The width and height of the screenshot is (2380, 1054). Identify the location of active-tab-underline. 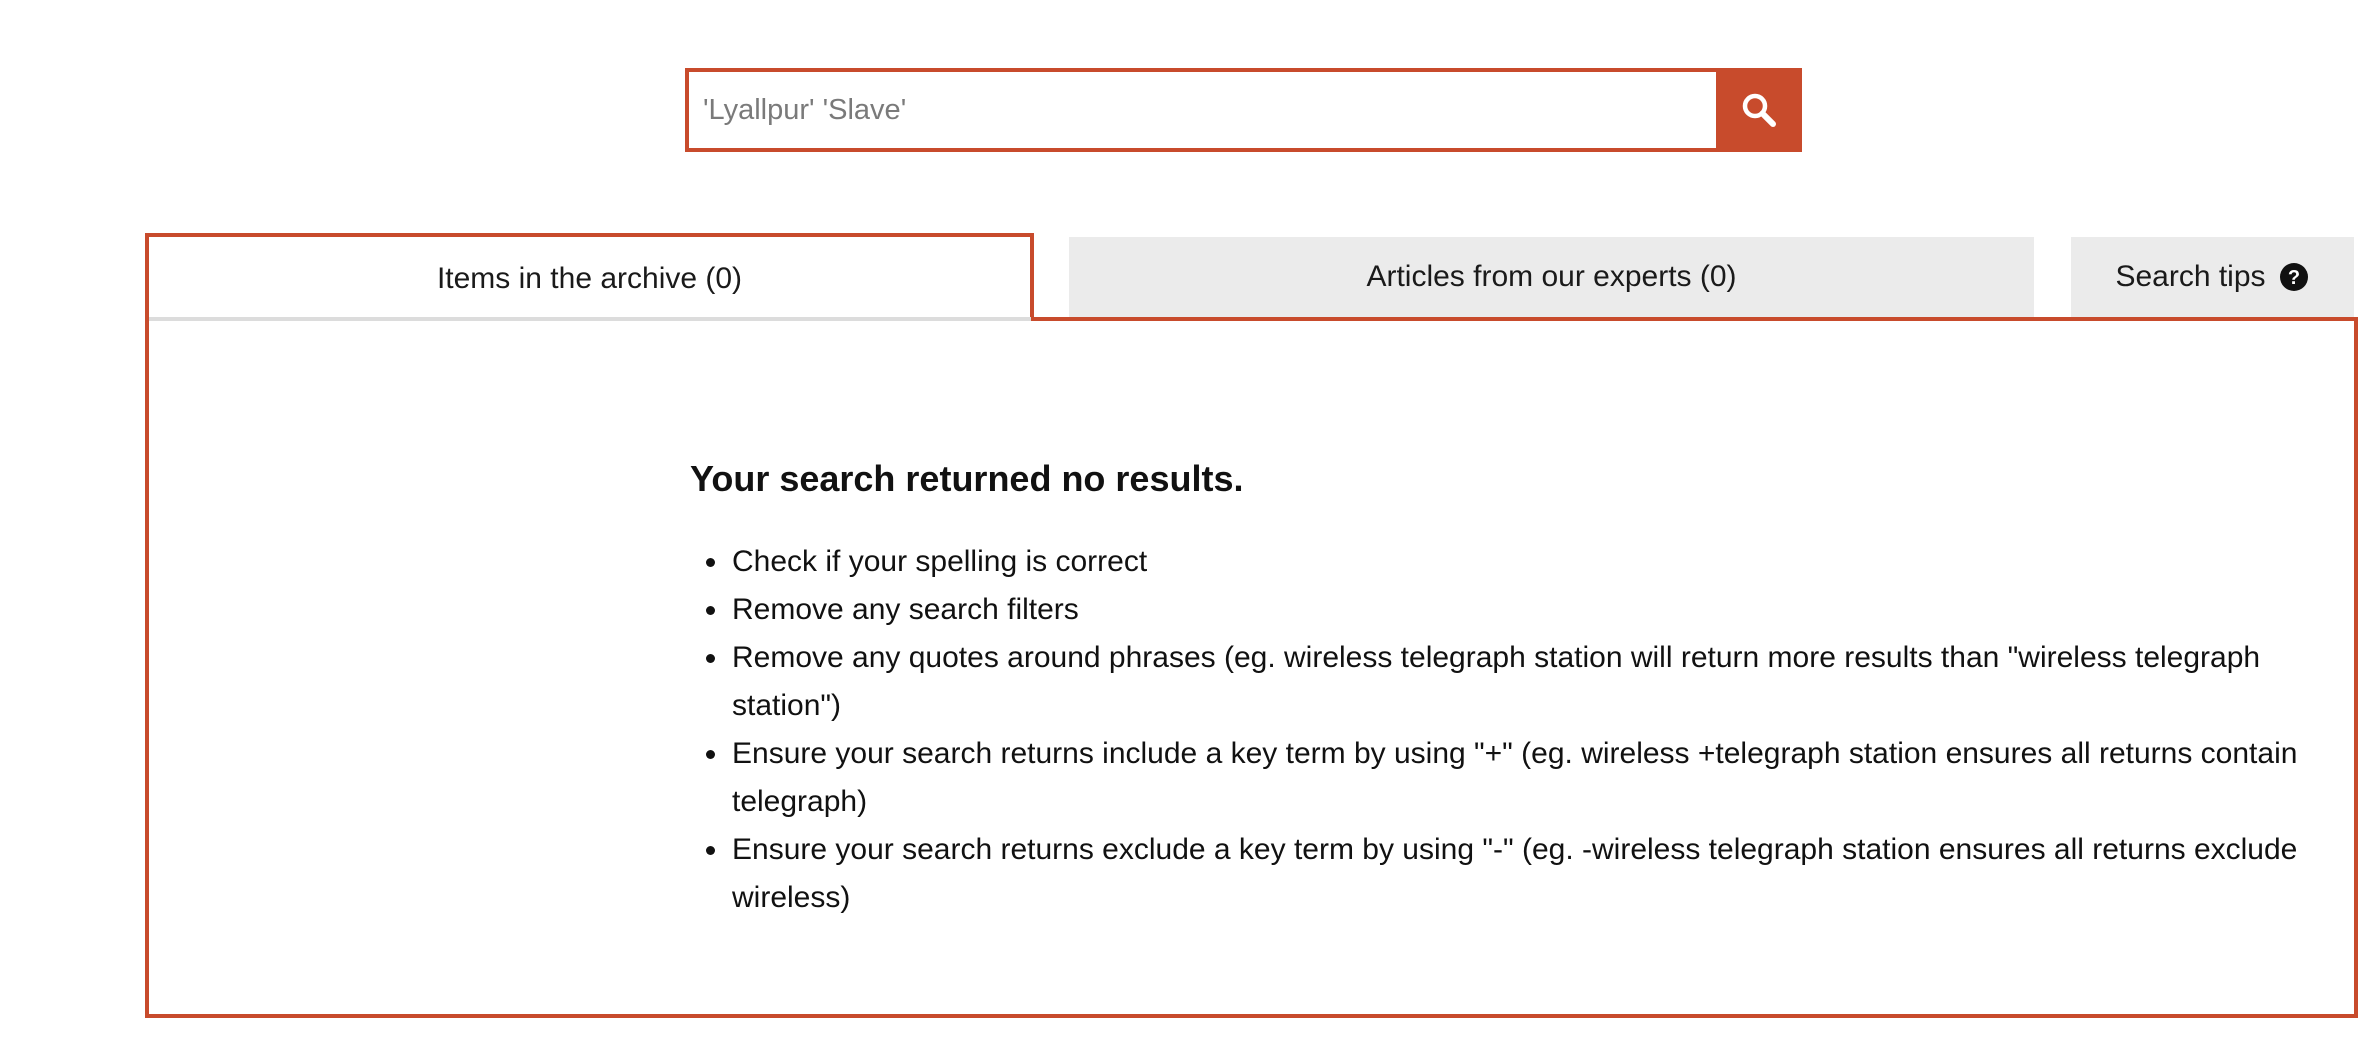
(590, 319).